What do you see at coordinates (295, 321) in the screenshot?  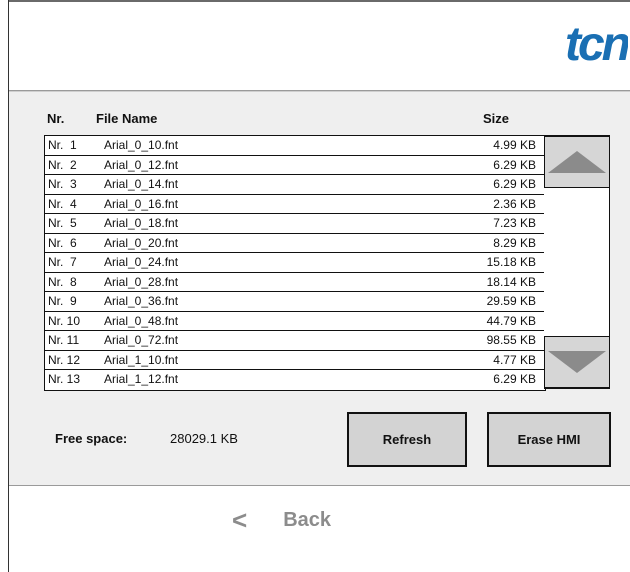 I see `file-row: Nr. 10 Arial_0_48.fnt 44.79 KB` at bounding box center [295, 321].